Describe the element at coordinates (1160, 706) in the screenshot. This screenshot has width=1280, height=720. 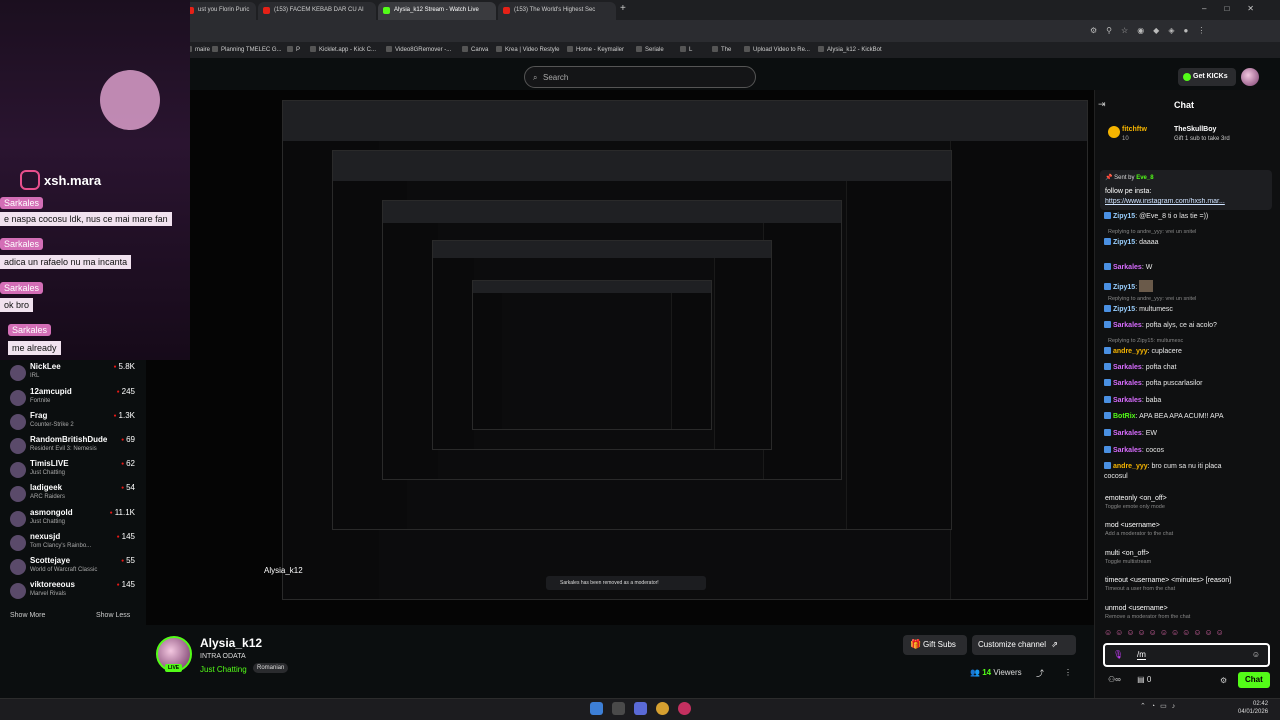
I see `system-tray-icons: ⌃◔▭♪` at that location.